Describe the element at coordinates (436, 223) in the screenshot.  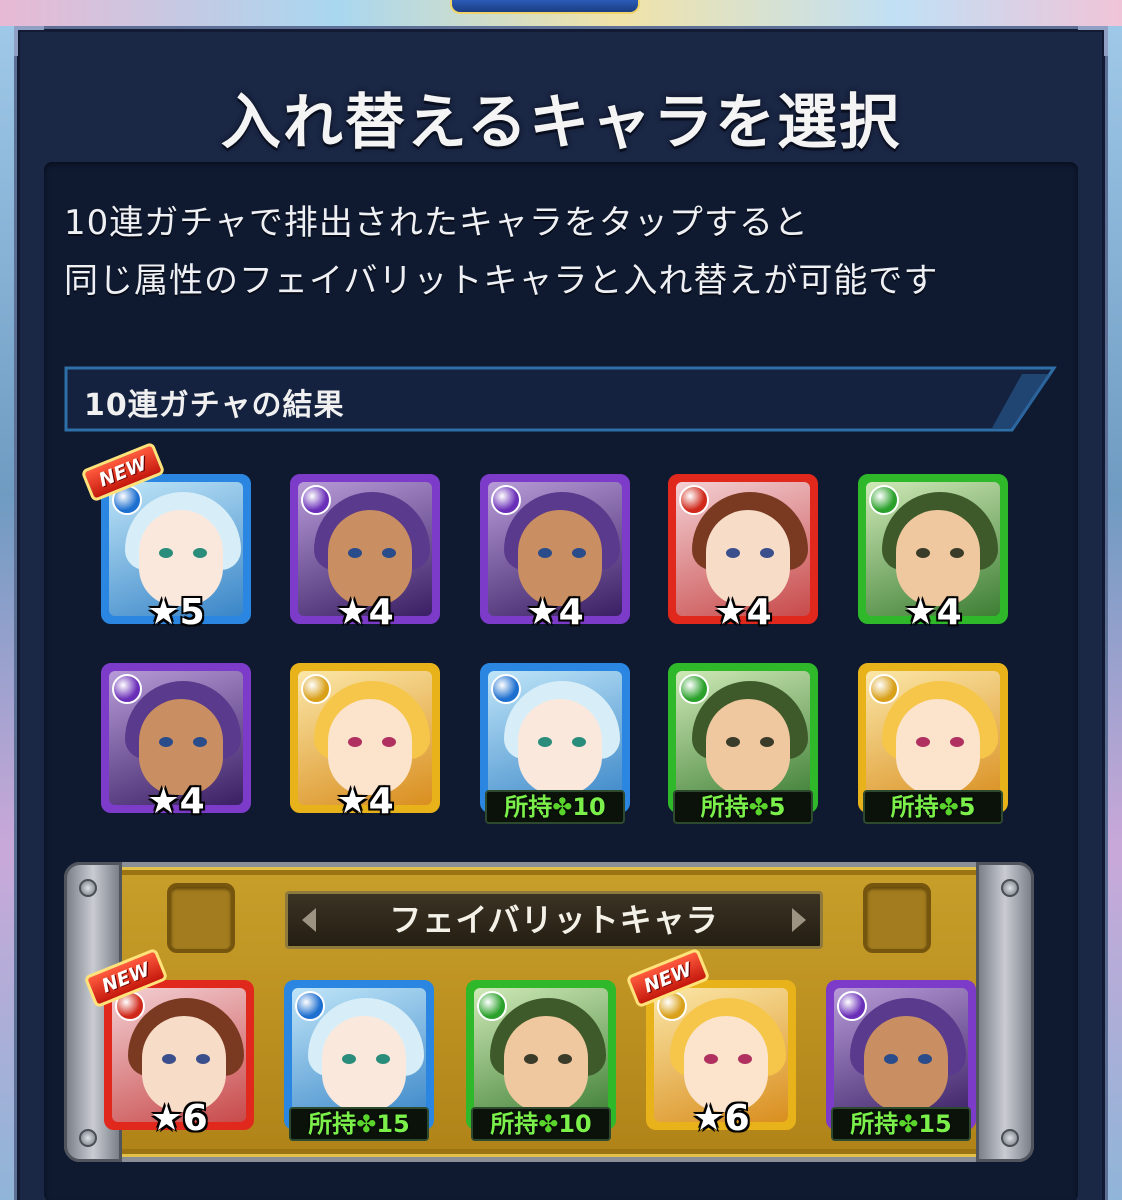
I see `description-line-1: 10連ガチャで排出されたキャラをタップすると` at that location.